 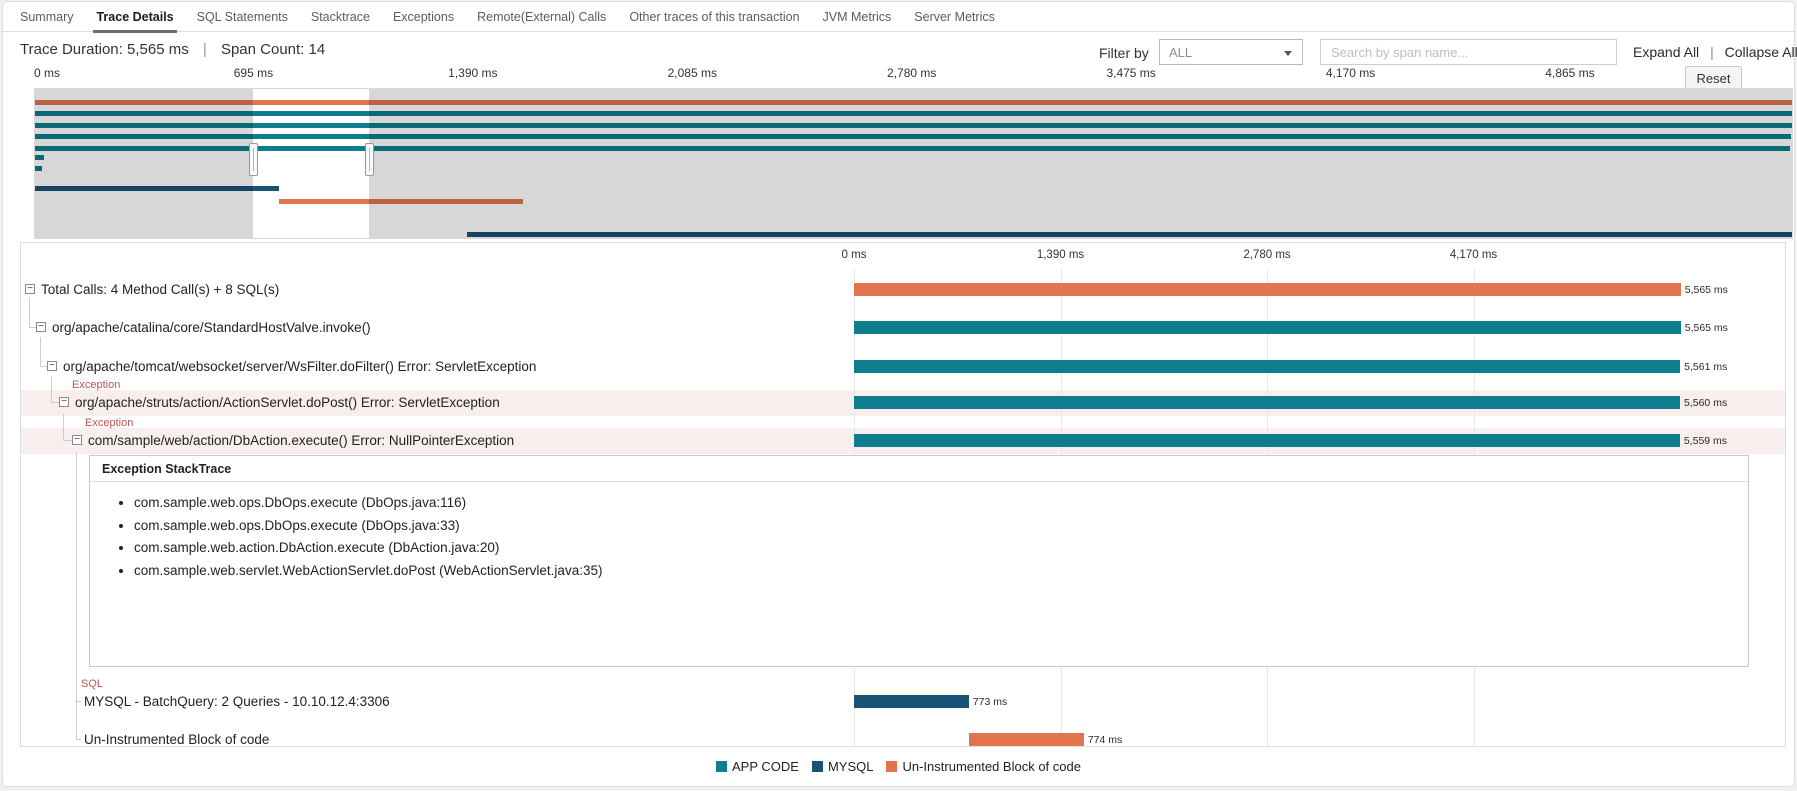 What do you see at coordinates (1761, 52) in the screenshot?
I see `collapse-all-button: Collapse All` at bounding box center [1761, 52].